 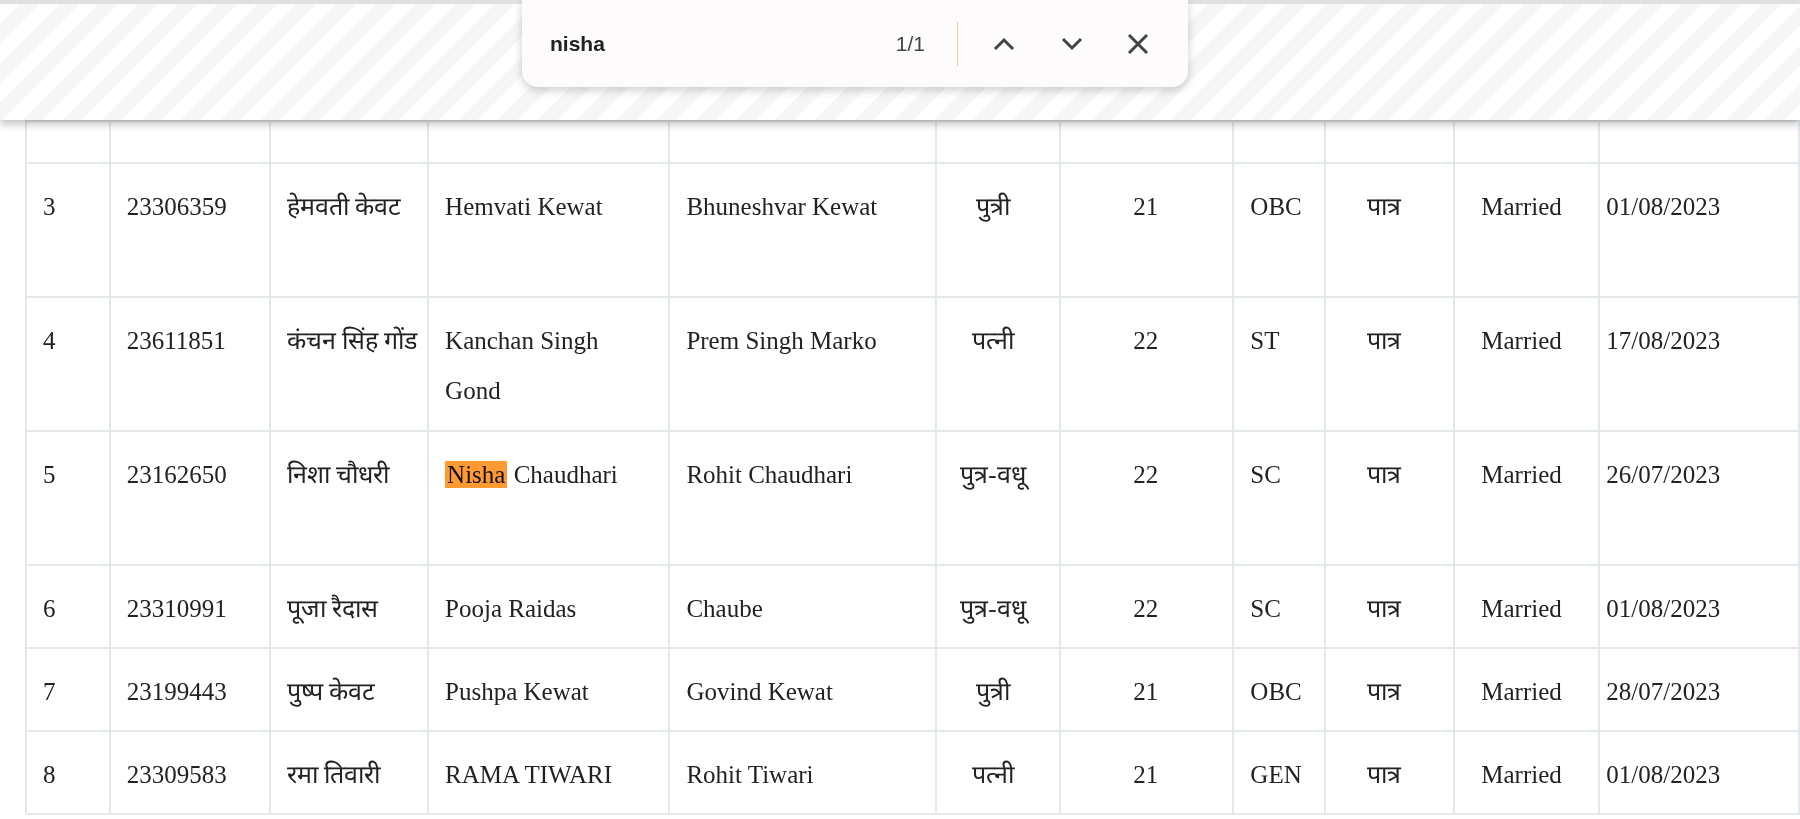 What do you see at coordinates (176, 774) in the screenshot?
I see `application-id: 23309583` at bounding box center [176, 774].